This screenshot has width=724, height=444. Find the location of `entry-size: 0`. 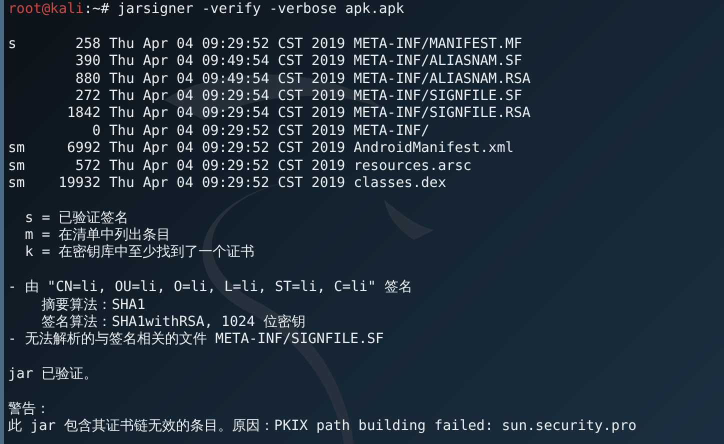

entry-size: 0 is located at coordinates (96, 131).